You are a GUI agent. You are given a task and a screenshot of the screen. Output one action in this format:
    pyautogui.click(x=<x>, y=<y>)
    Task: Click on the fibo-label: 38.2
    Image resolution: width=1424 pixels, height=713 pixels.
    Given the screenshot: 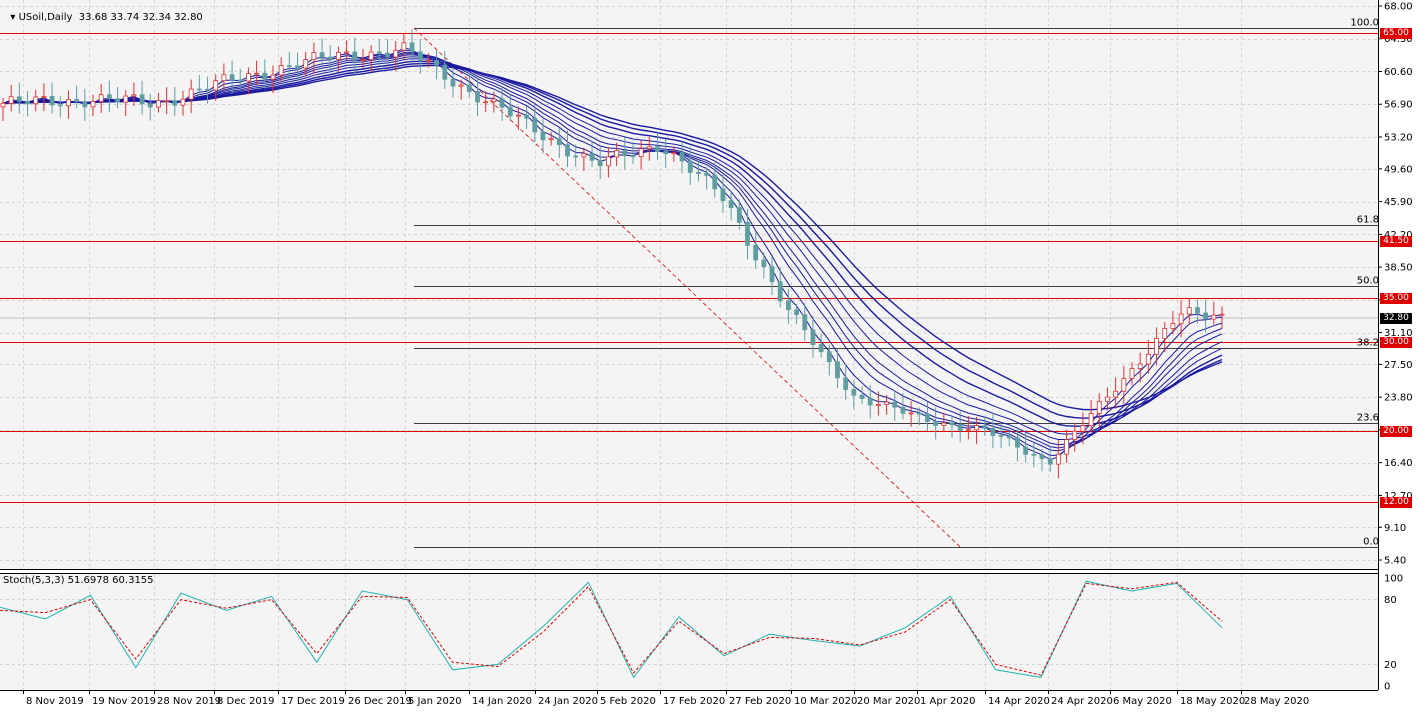 What is the action you would take?
    pyautogui.click(x=1368, y=343)
    